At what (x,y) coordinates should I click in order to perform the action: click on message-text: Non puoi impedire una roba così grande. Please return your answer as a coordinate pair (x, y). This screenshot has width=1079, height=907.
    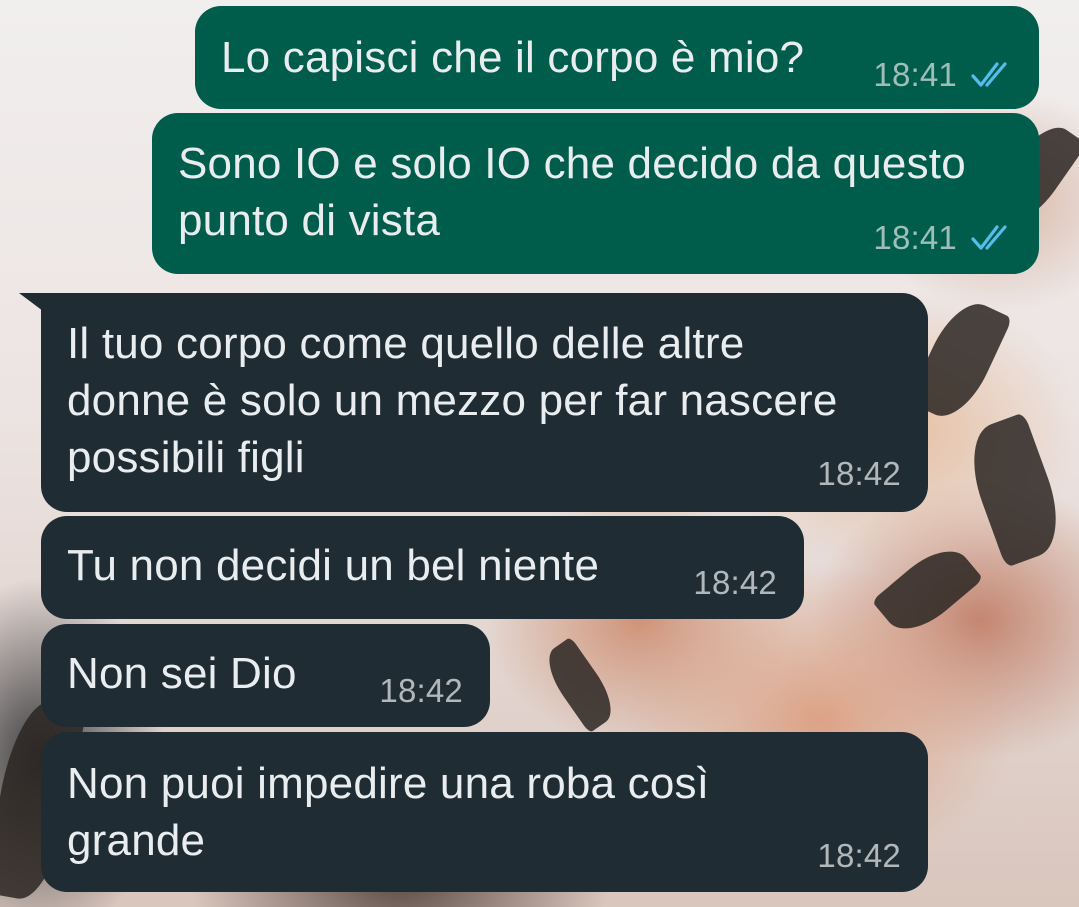
    Looking at the image, I should click on (388, 812).